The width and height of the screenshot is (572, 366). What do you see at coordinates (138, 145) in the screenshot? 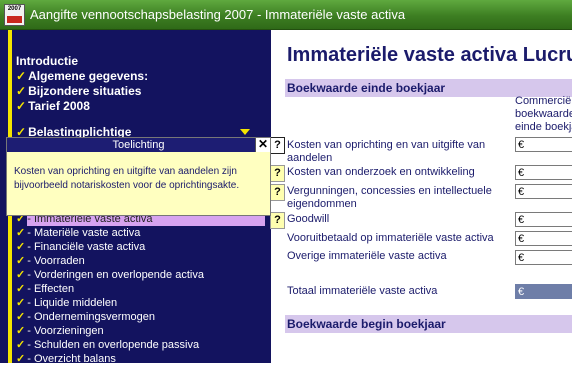
I see `popup-title: Toelichting` at bounding box center [138, 145].